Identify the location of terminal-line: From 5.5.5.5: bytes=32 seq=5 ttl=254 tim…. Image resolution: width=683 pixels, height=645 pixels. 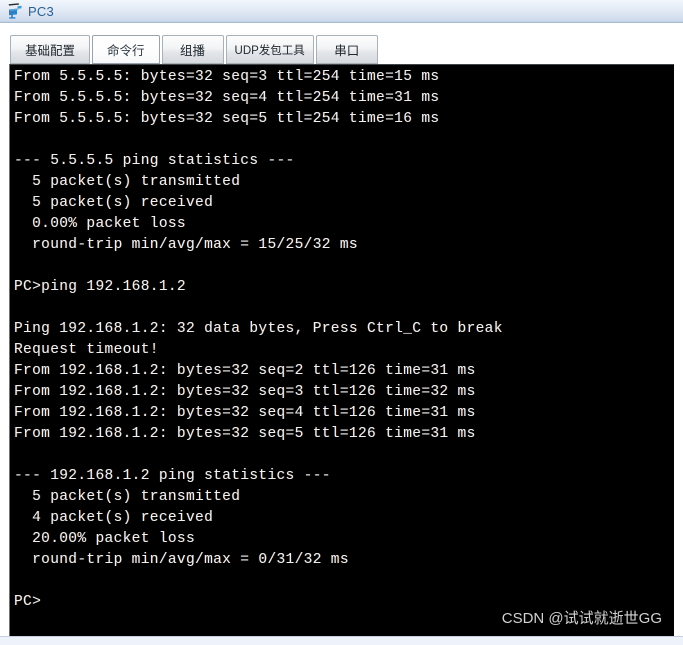
(227, 119).